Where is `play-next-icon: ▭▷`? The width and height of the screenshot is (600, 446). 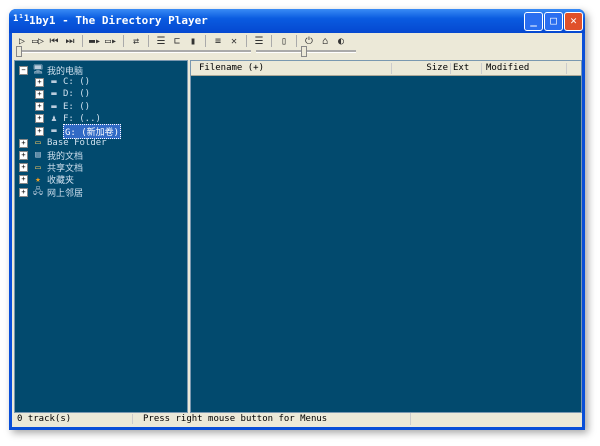 play-next-icon: ▭▷ is located at coordinates (38, 41).